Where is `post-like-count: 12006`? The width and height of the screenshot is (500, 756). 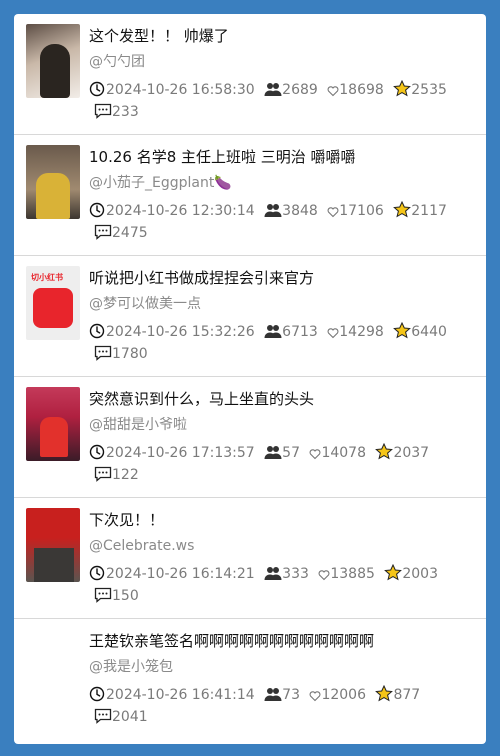 post-like-count: 12006 is located at coordinates (343, 695).